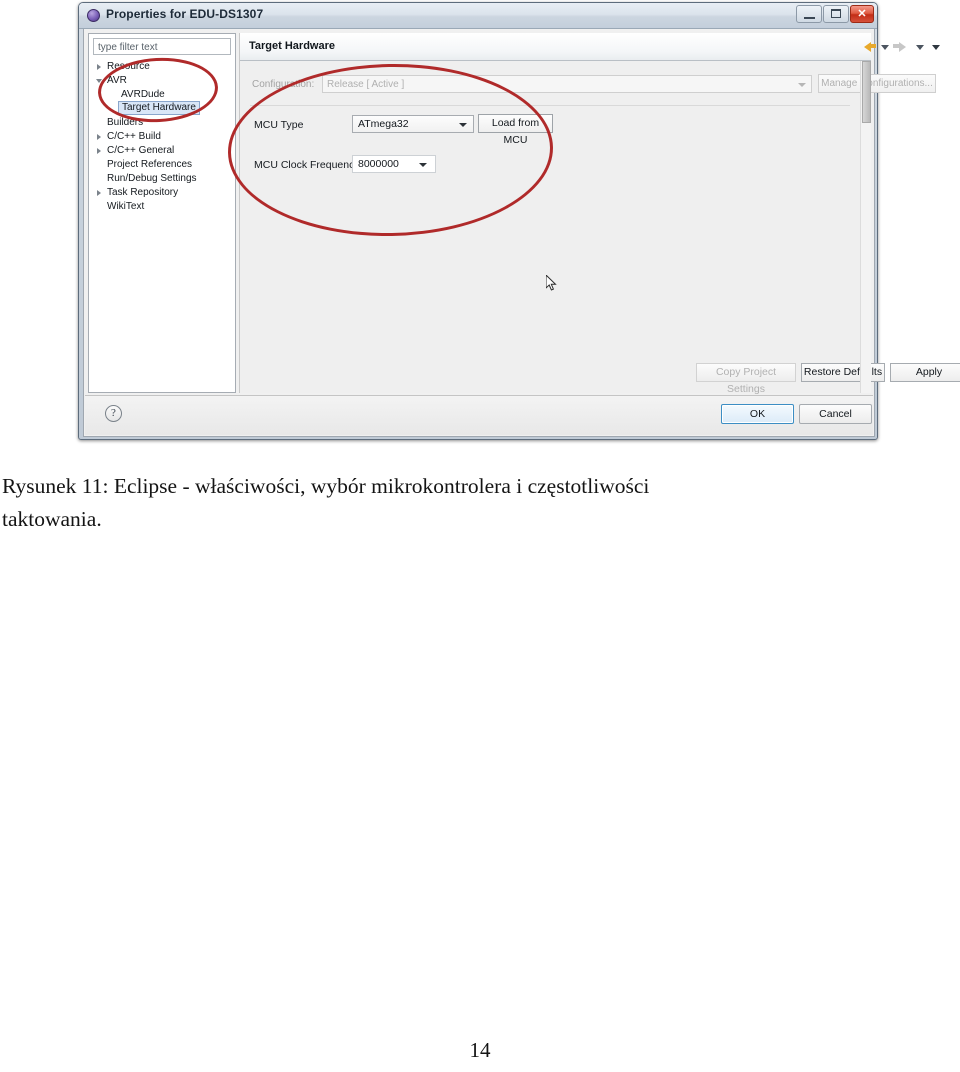 The width and height of the screenshot is (960, 1072). What do you see at coordinates (809, 14) in the screenshot?
I see `minimize-button` at bounding box center [809, 14].